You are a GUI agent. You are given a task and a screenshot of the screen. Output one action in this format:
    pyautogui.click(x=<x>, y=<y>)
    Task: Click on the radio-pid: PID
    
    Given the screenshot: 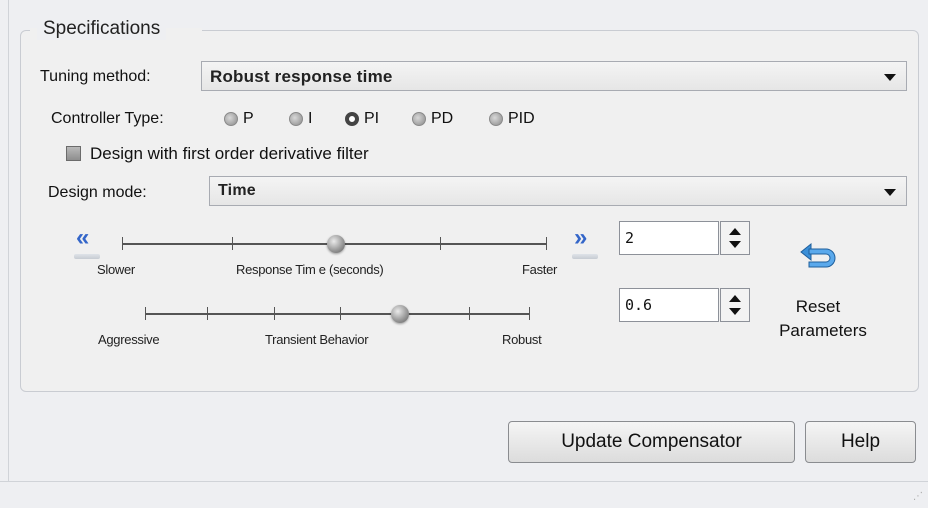 What is the action you would take?
    pyautogui.click(x=512, y=119)
    